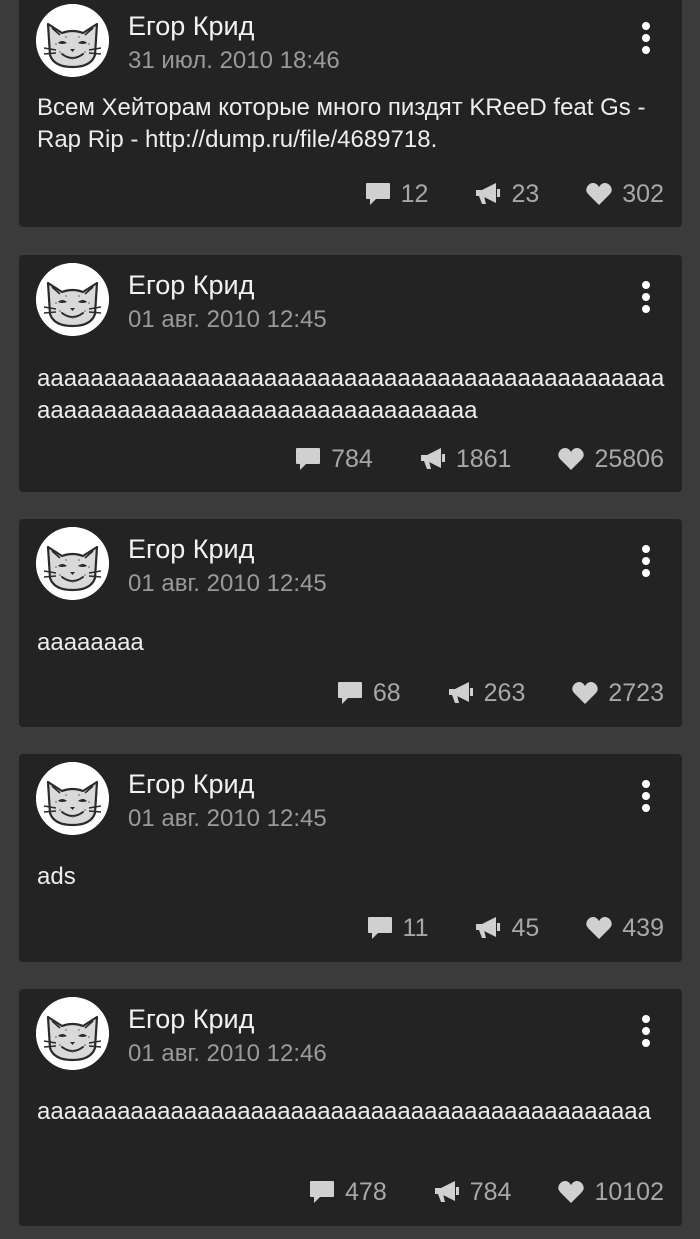  What do you see at coordinates (636, 693) in the screenshot?
I see `likes-count: 2723` at bounding box center [636, 693].